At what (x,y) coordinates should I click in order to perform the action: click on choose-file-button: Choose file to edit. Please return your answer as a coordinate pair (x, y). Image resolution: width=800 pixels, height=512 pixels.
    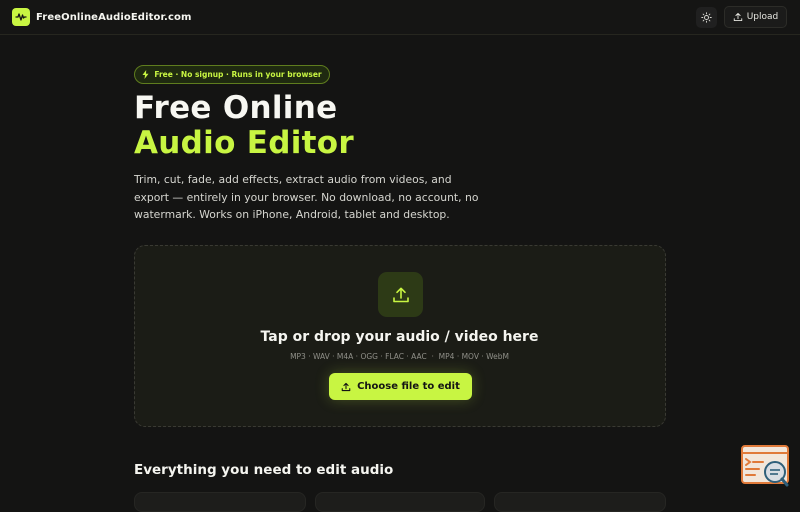
    Looking at the image, I should click on (400, 386).